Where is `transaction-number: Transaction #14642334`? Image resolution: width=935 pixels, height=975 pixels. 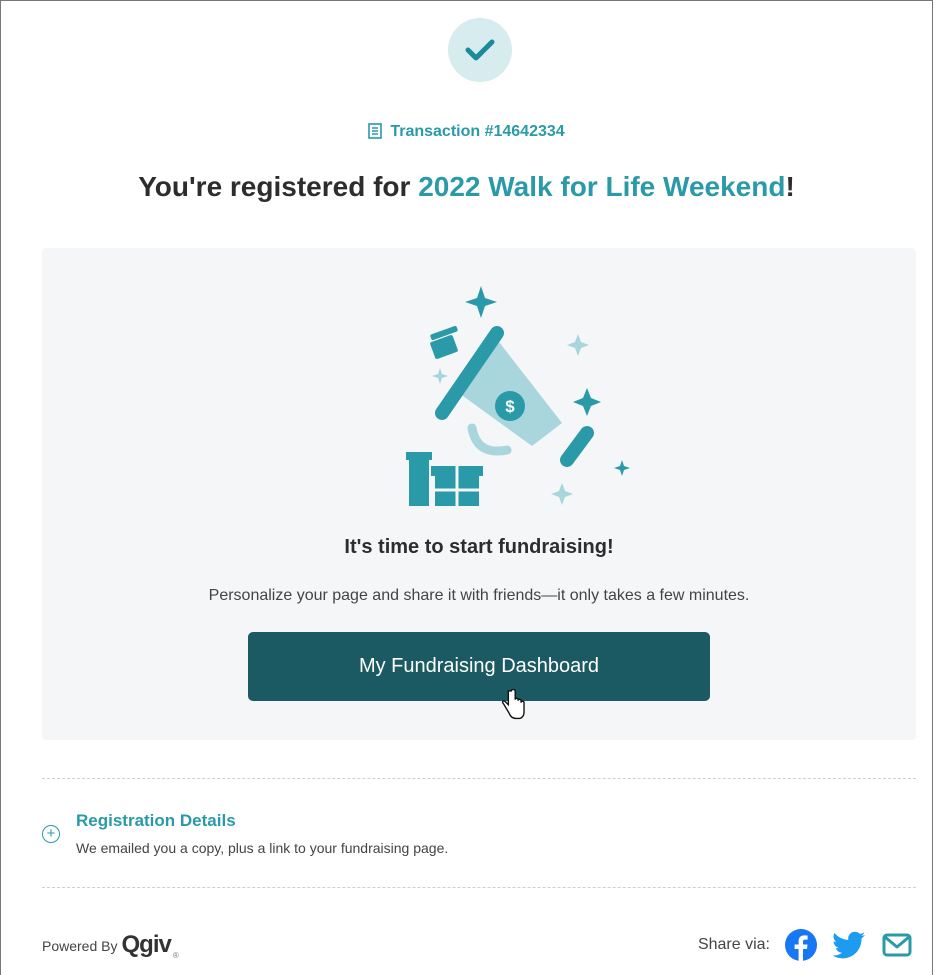
transaction-number: Transaction #14642334 is located at coordinates (466, 133).